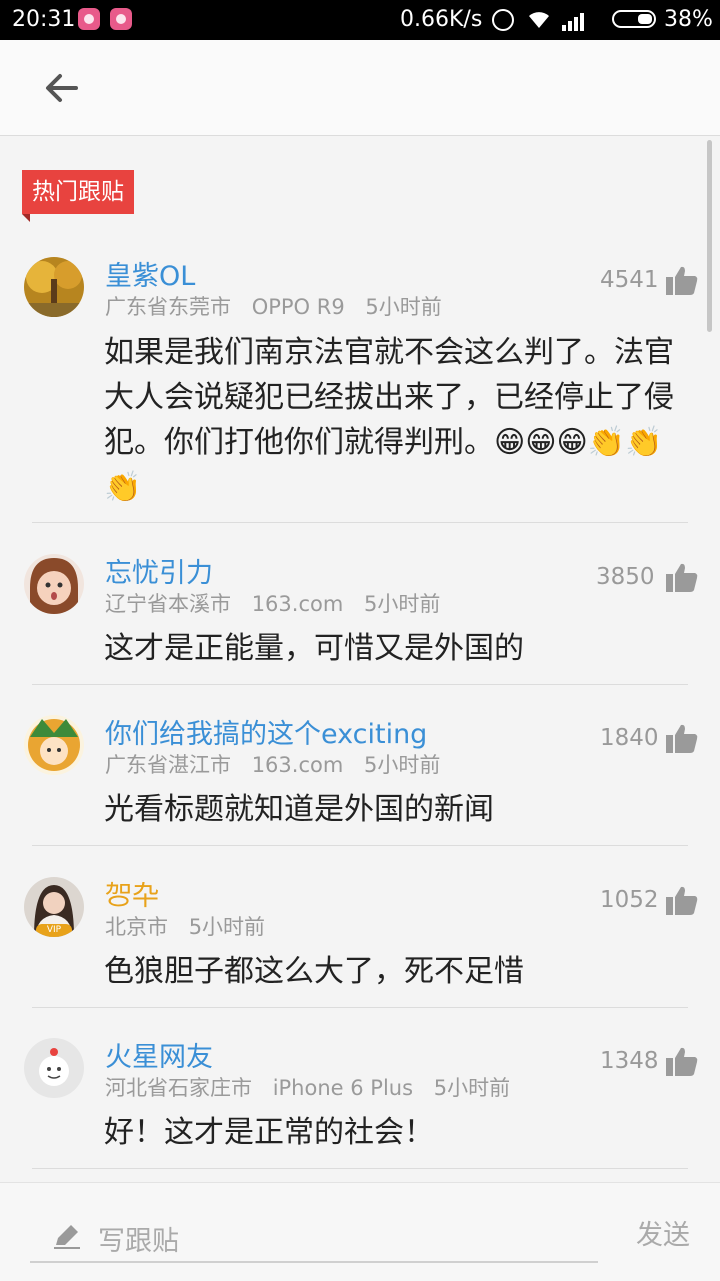  What do you see at coordinates (709, 236) in the screenshot?
I see `scrollbar` at bounding box center [709, 236].